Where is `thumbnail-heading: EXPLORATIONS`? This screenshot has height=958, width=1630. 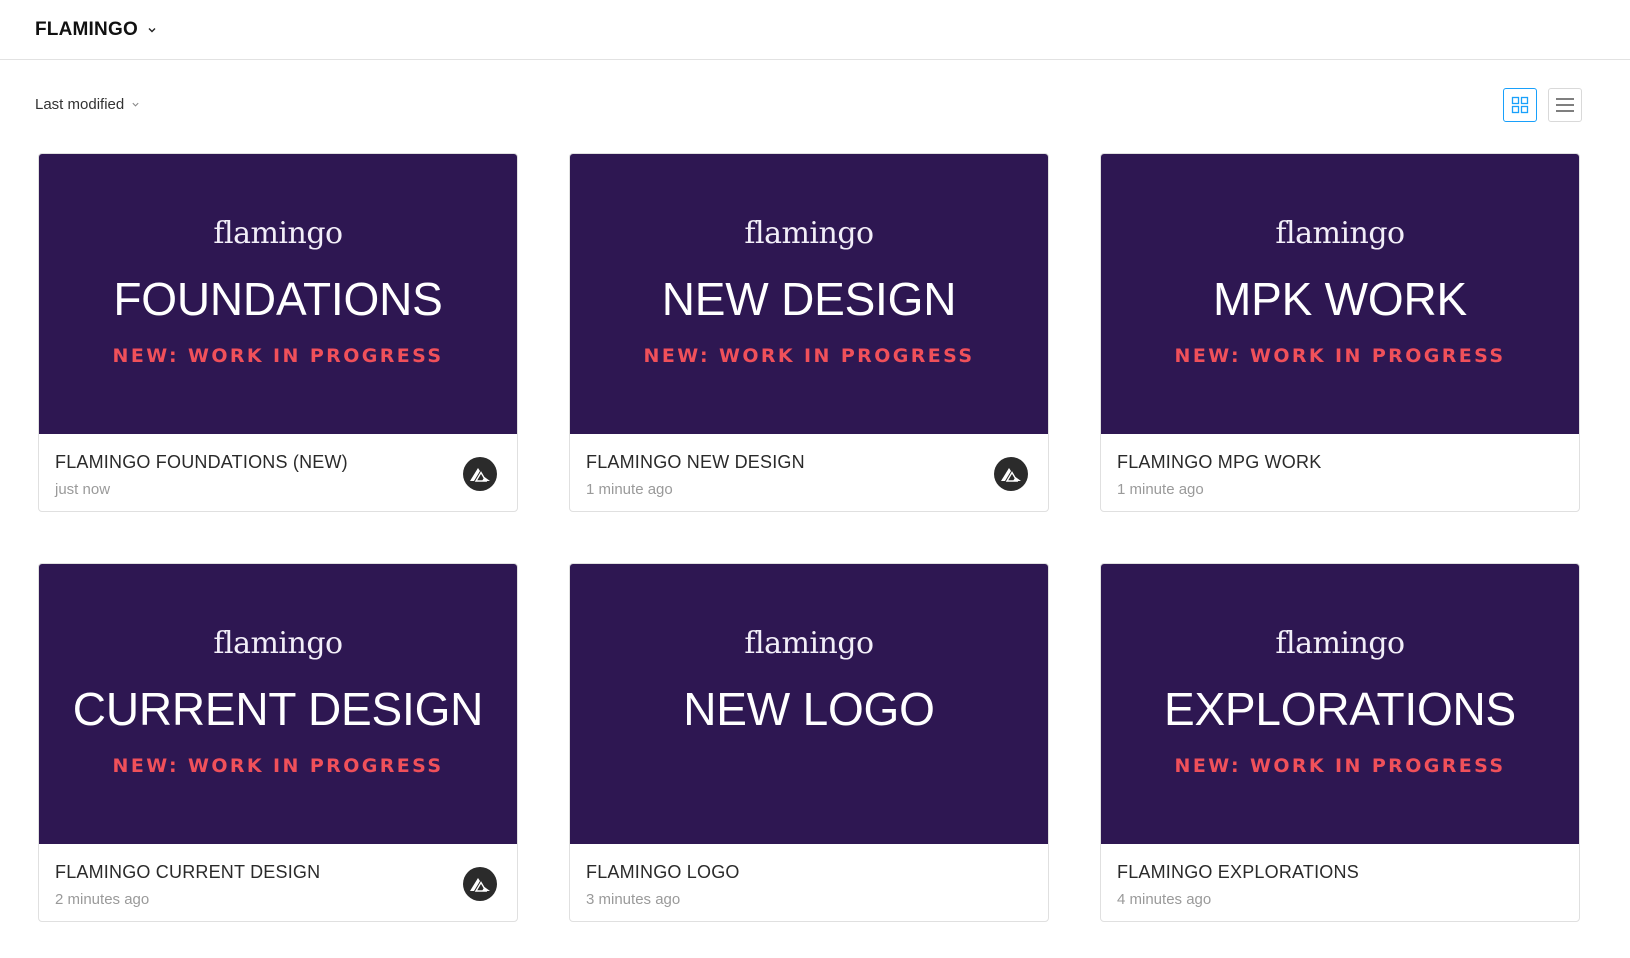
thumbnail-heading: EXPLORATIONS is located at coordinates (1340, 709).